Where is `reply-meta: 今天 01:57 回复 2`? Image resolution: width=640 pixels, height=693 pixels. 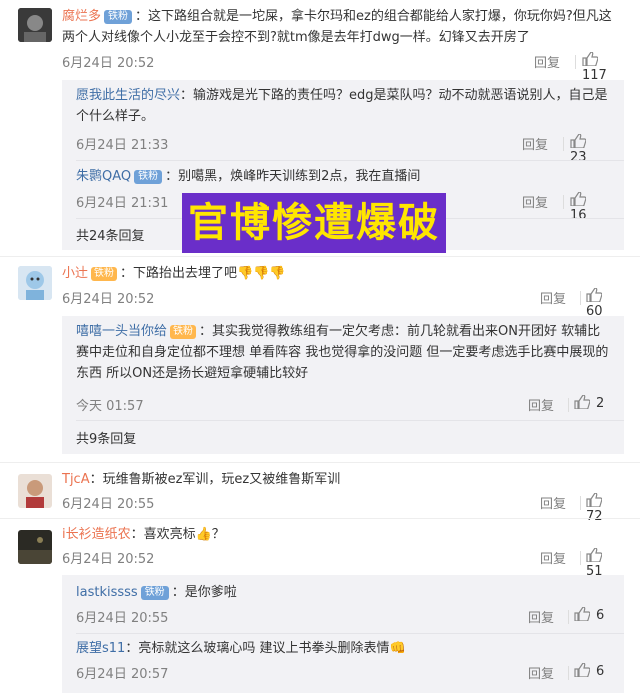 reply-meta: 今天 01:57 回复 2 is located at coordinates (342, 405).